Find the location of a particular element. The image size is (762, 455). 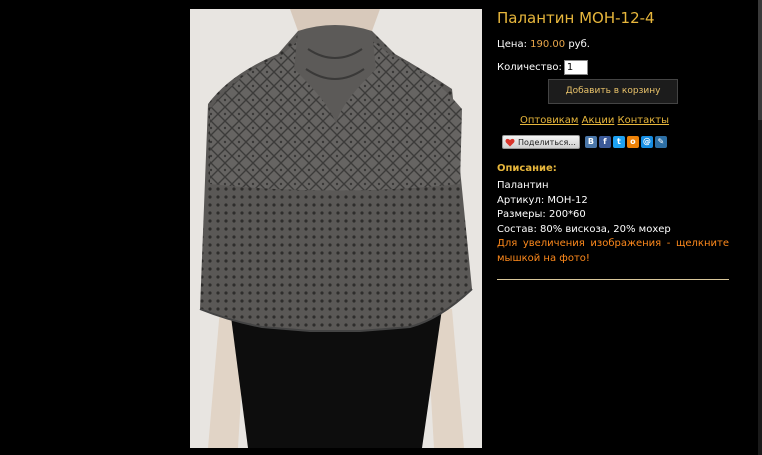

heart-icon is located at coordinates (510, 142).